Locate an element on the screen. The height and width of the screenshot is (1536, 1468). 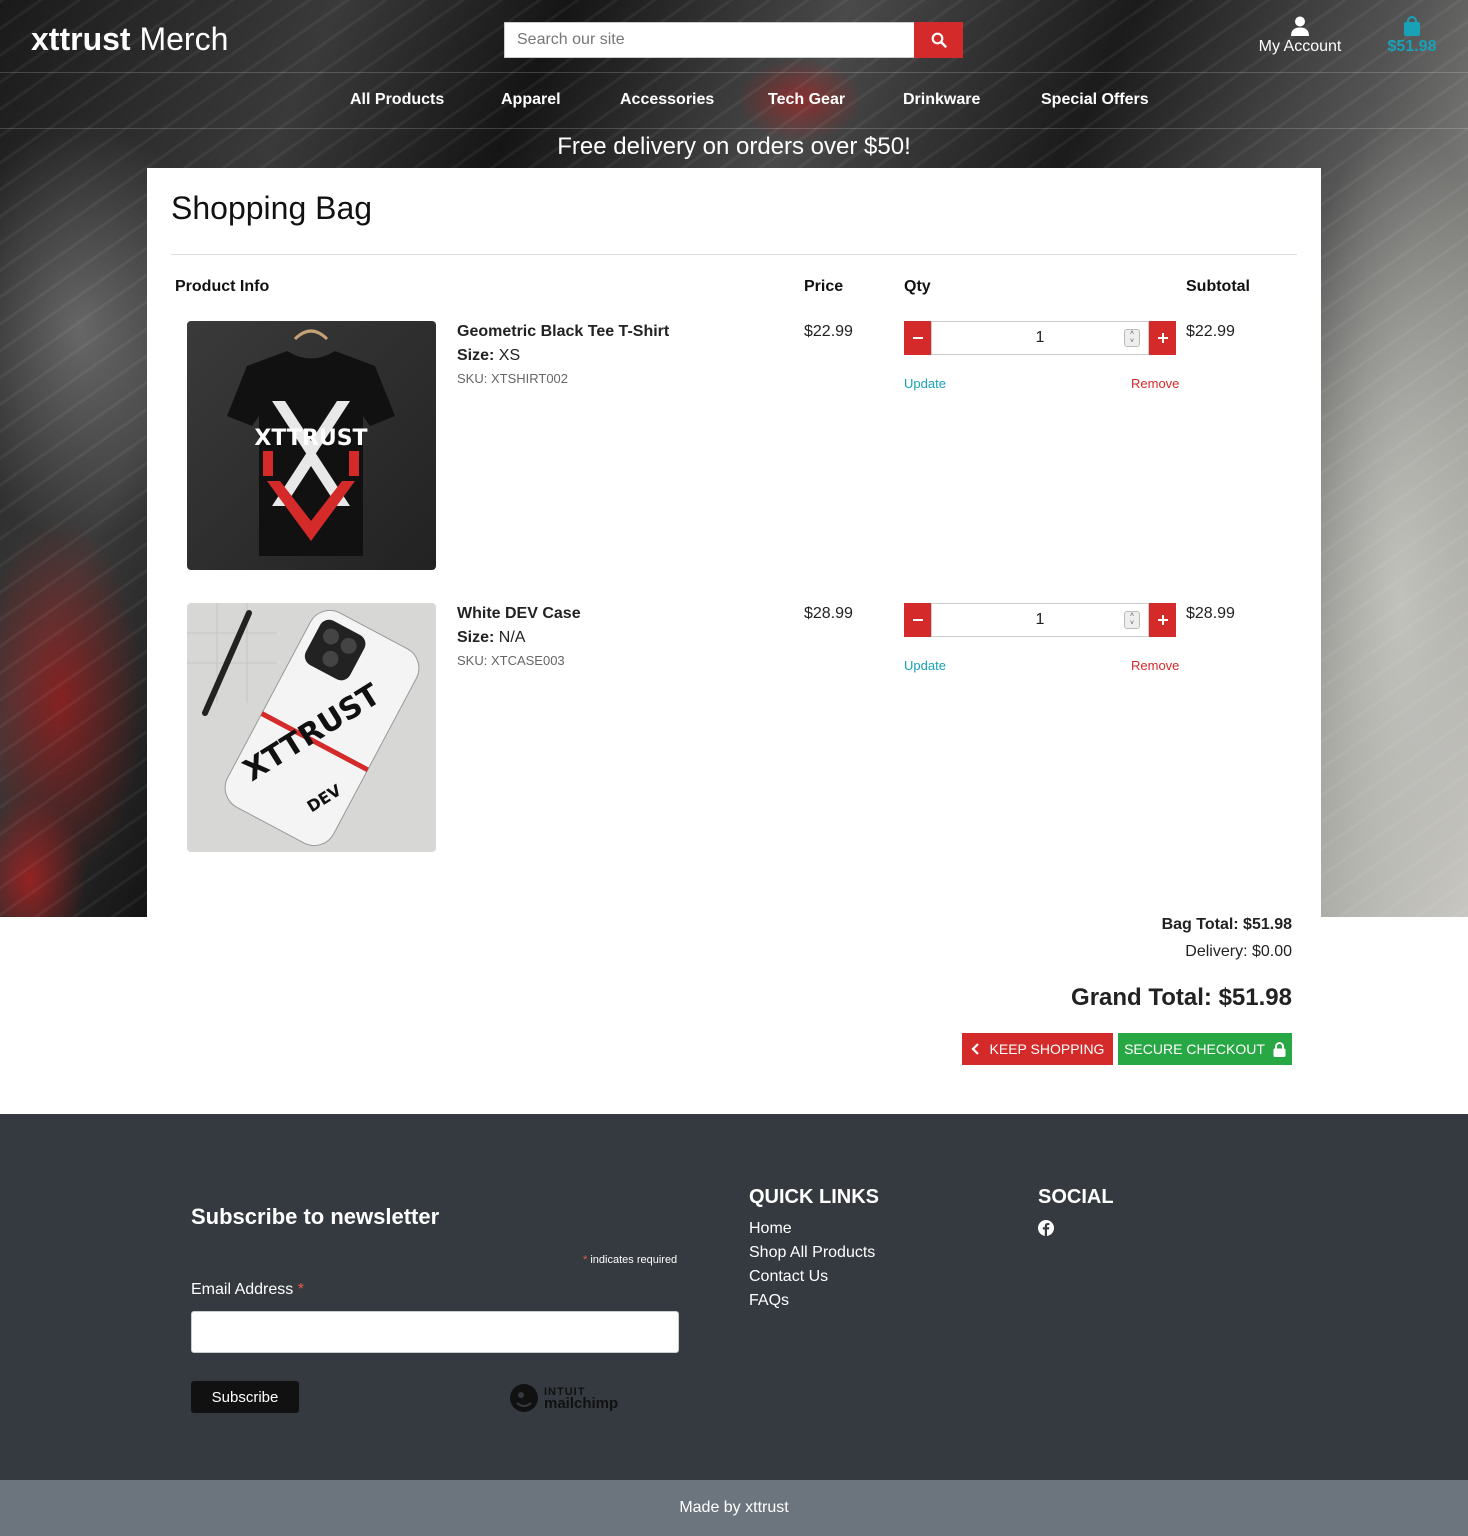
page-title: Shopping Bag is located at coordinates (272, 208).